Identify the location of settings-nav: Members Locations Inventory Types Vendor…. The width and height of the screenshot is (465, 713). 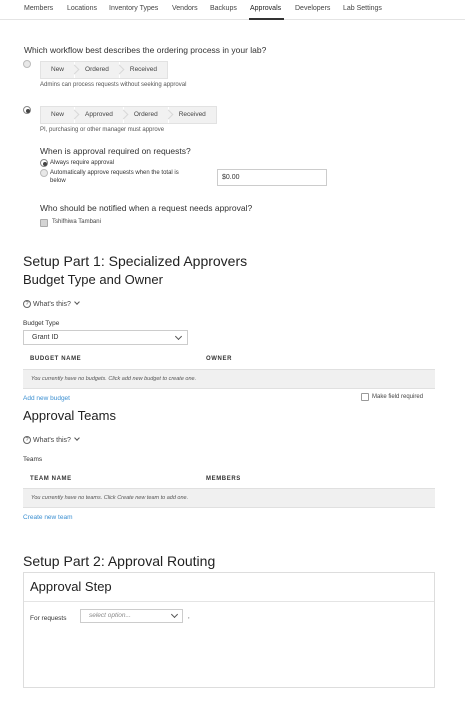
(232, 10).